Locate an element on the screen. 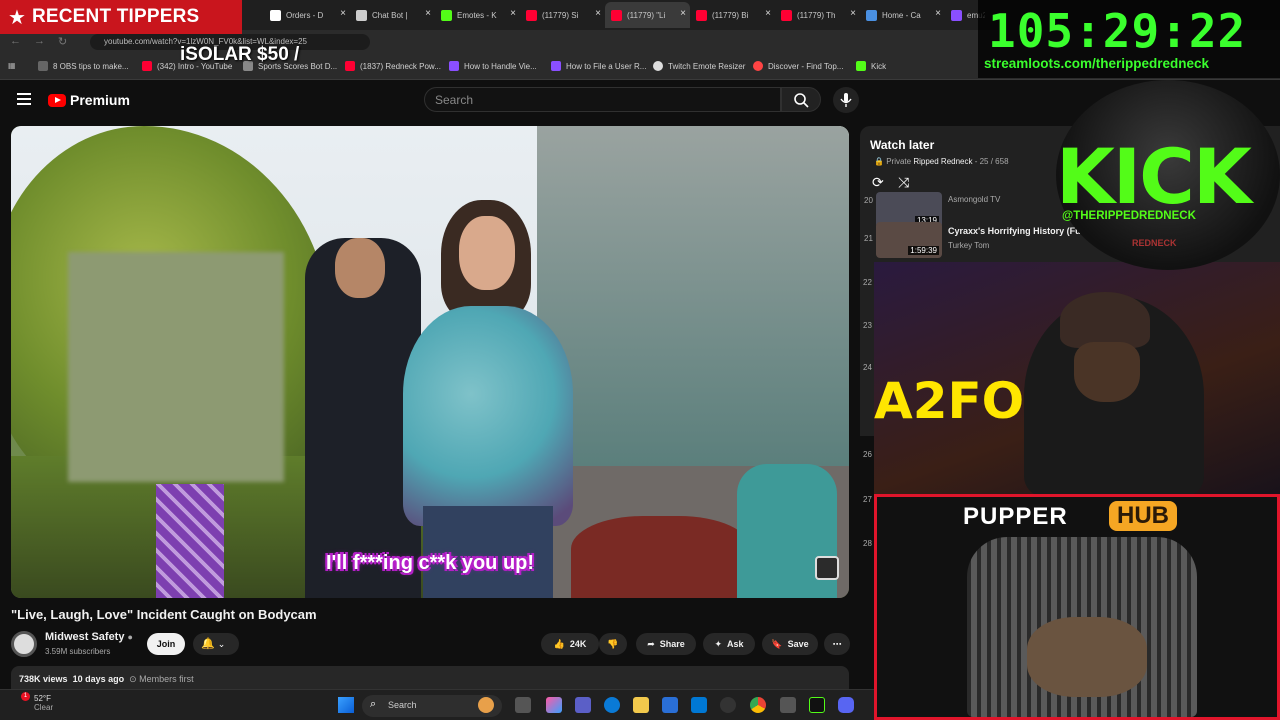 Image resolution: width=1280 pixels, height=720 pixels. forward-icon: → is located at coordinates (39, 41).